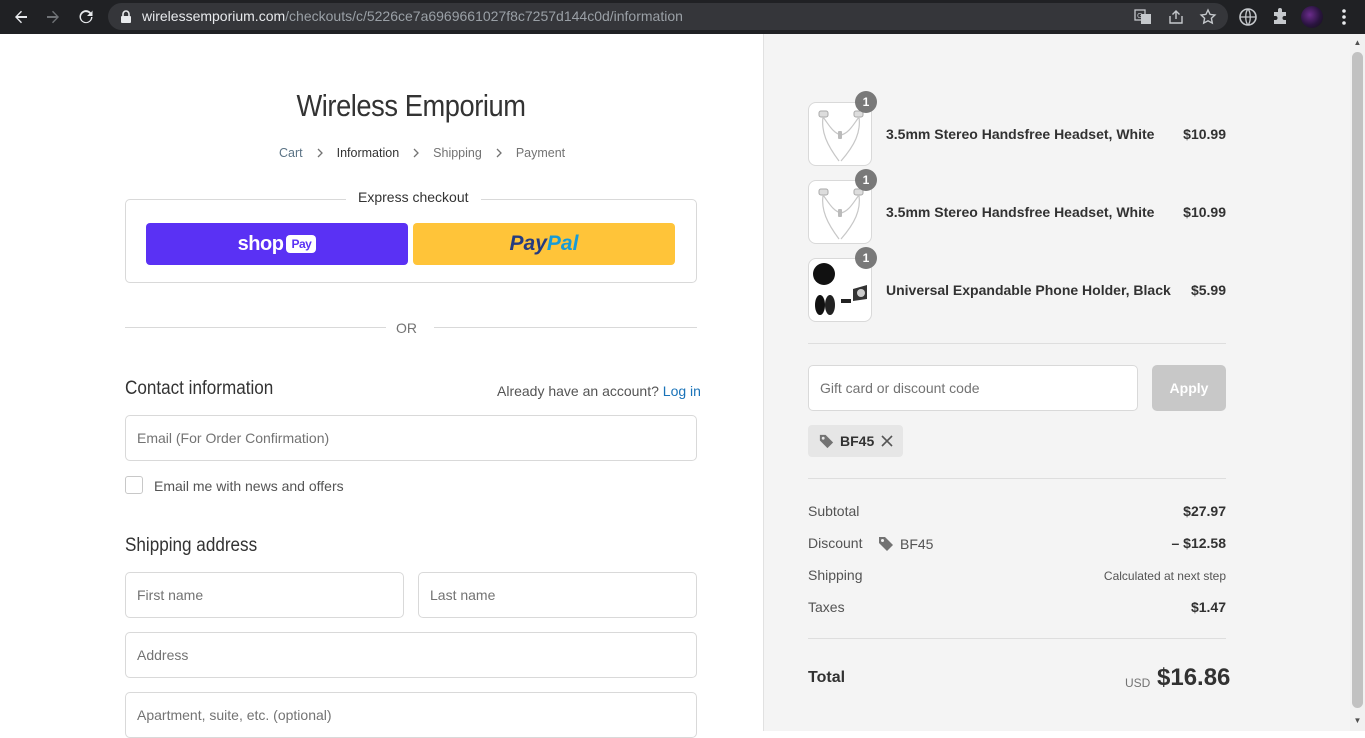 This screenshot has width=1365, height=738. Describe the element at coordinates (1028, 290) in the screenshot. I see `product-name: Universal Expandable Phone Holder, Black` at that location.